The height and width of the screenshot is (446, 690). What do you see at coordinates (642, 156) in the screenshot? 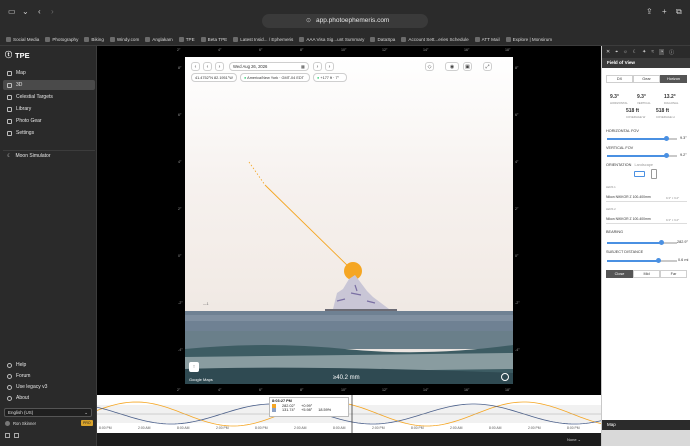
I see `vertical-fov-slider` at bounding box center [642, 156].